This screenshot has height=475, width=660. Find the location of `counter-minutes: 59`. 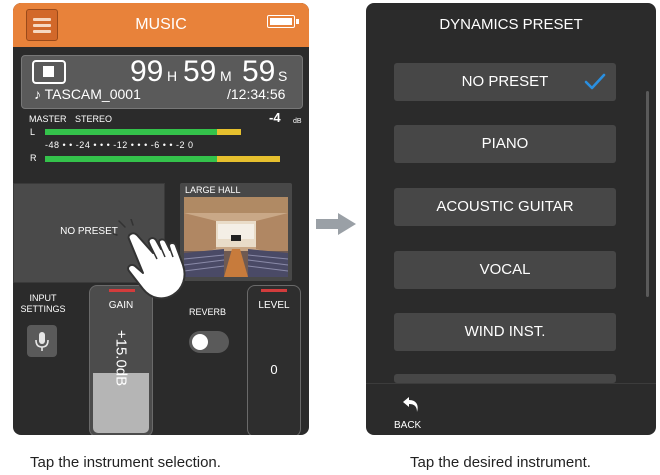

counter-minutes: 59 is located at coordinates (200, 71).